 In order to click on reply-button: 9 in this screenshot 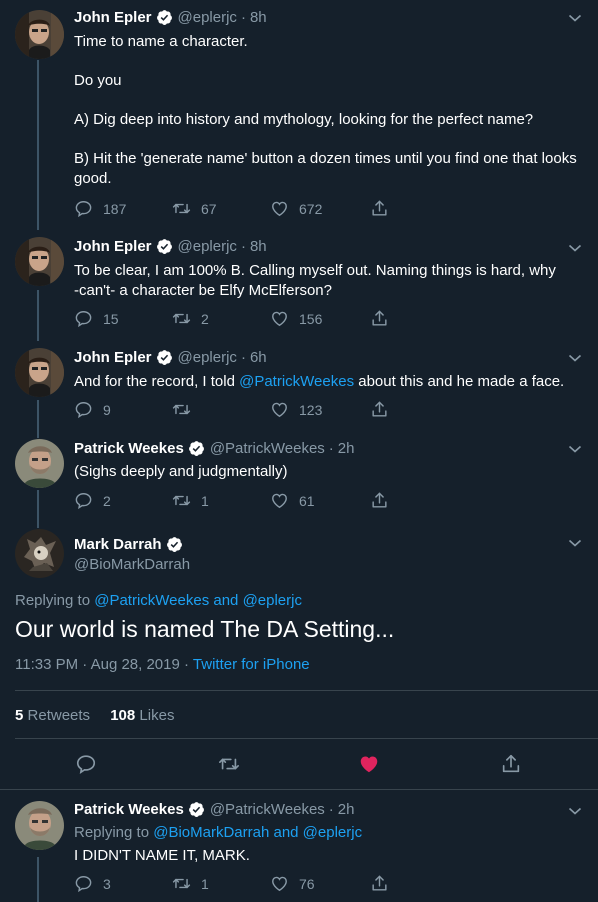, I will do `click(92, 409)`.